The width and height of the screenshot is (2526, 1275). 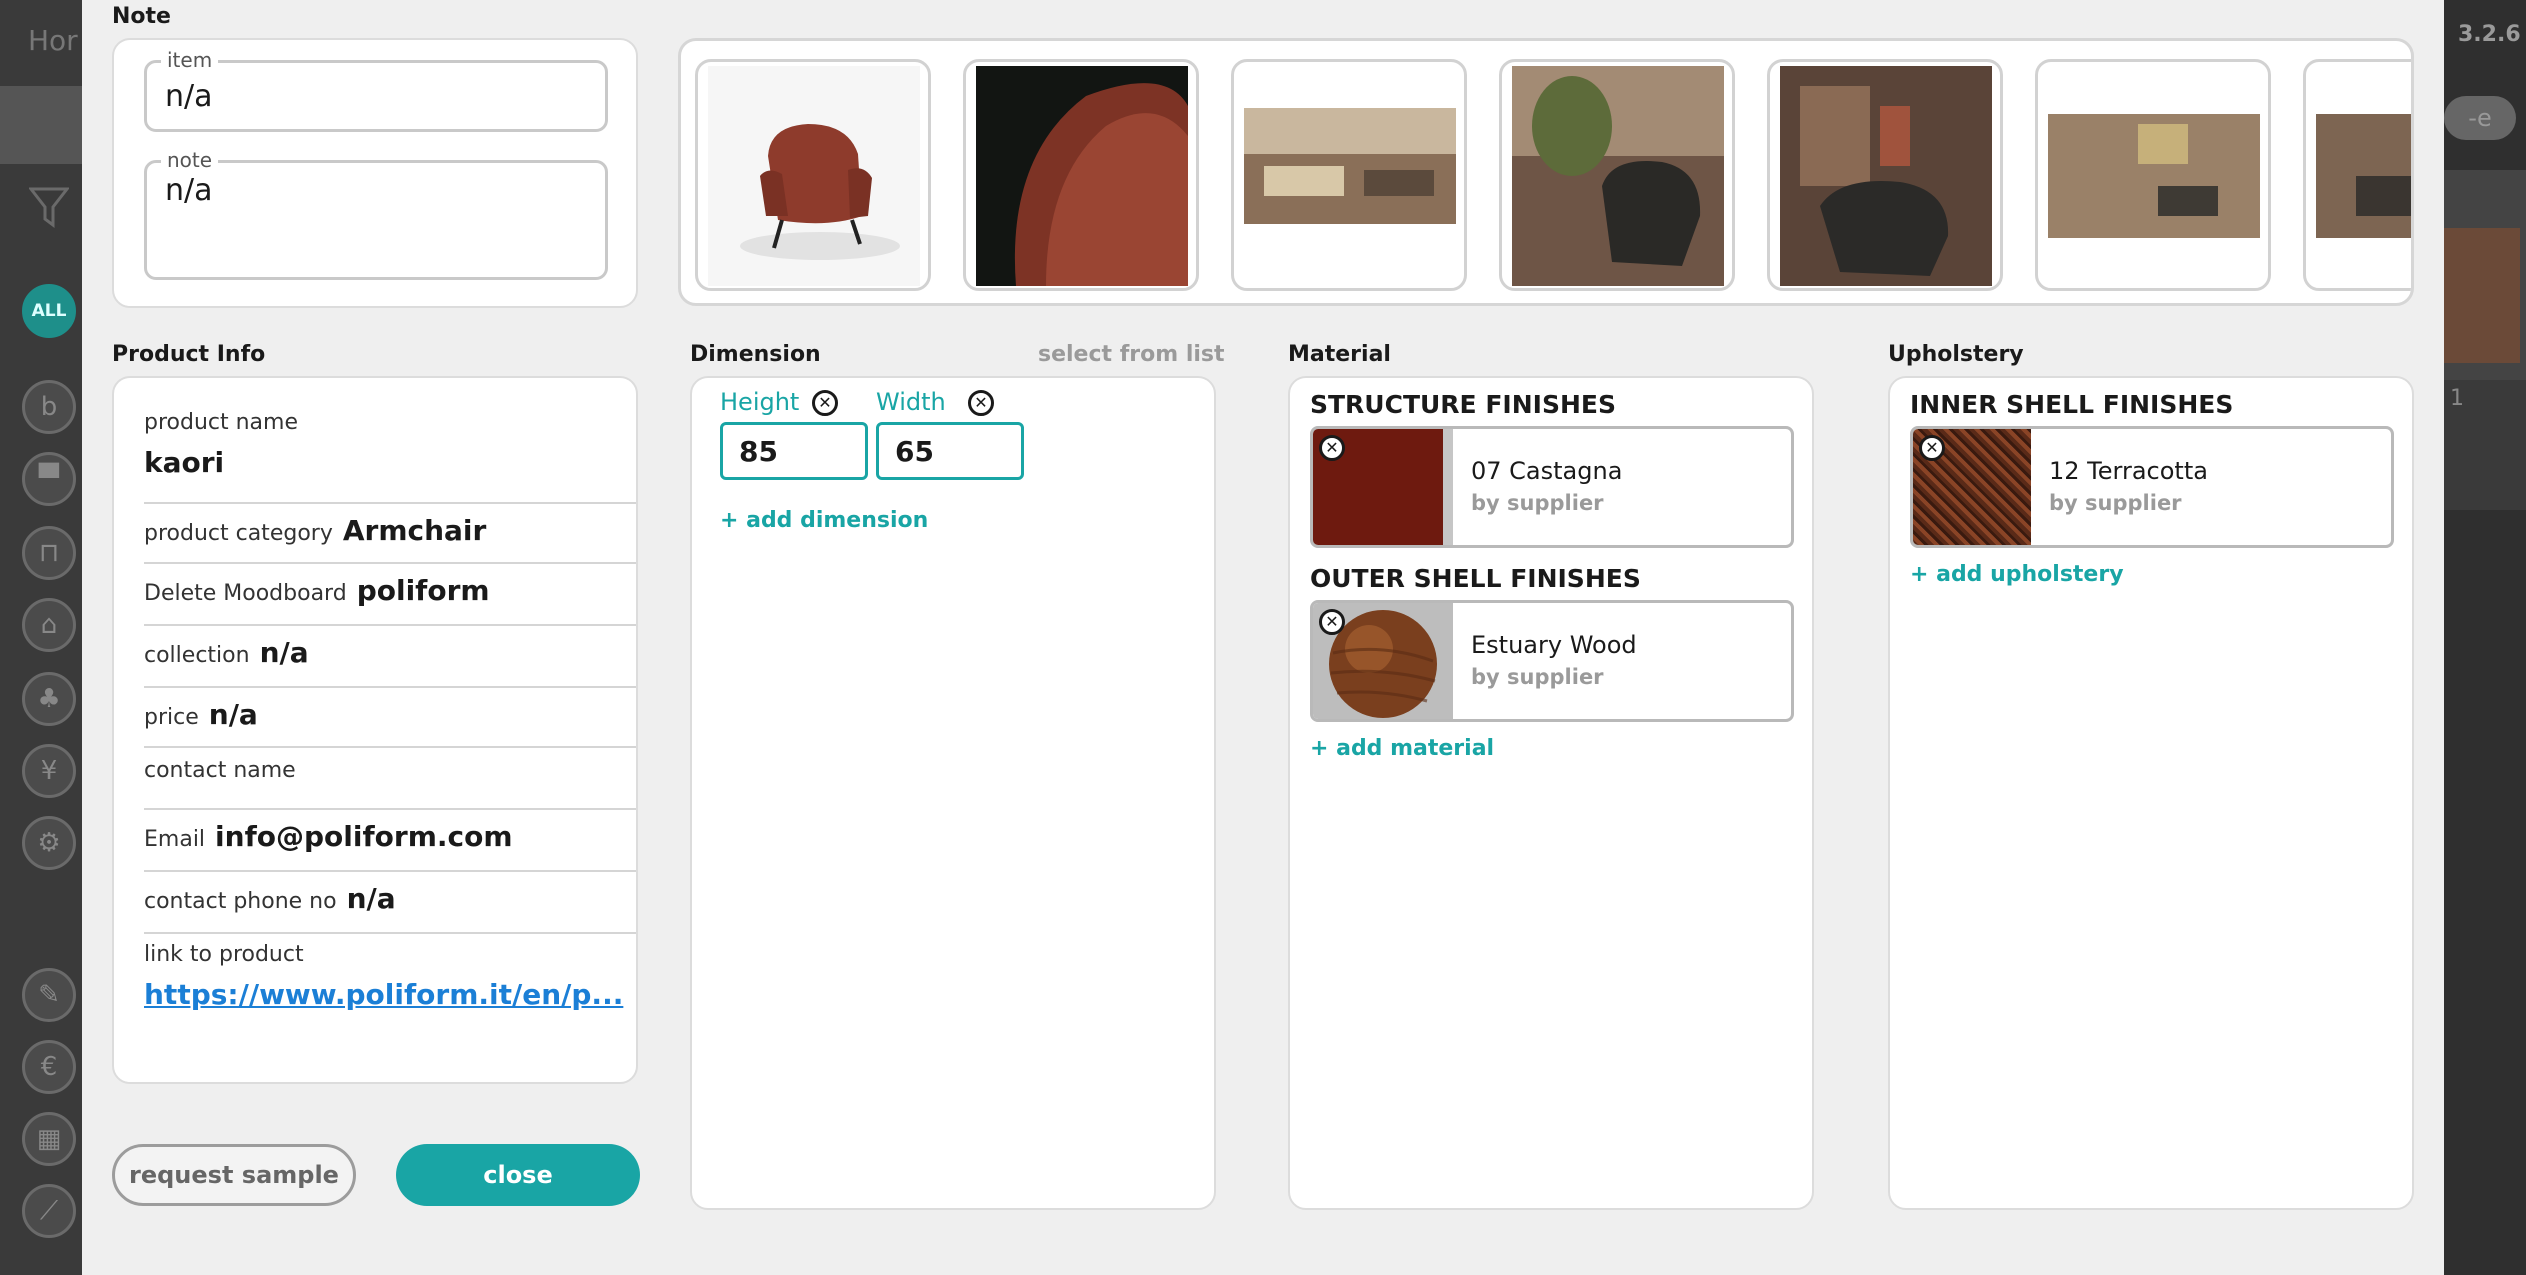 I want to click on remove-height-icon: ✕, so click(x=825, y=403).